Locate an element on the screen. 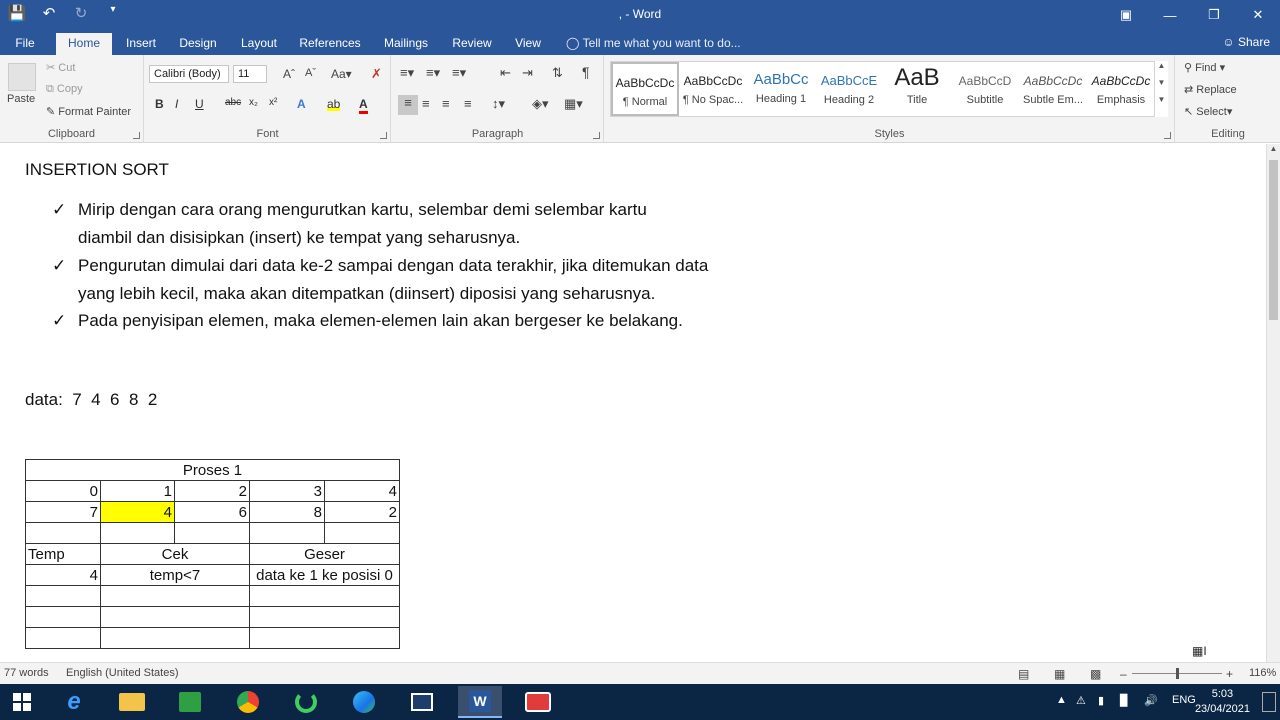 The width and height of the screenshot is (1280, 720). bullets-icon: ≡▾ is located at coordinates (407, 73).